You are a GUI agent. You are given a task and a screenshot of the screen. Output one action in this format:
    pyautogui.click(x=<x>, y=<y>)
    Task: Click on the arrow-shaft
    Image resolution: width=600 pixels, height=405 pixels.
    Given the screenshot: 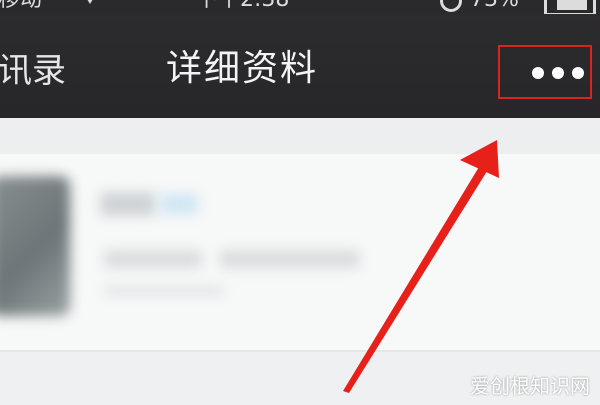 What is the action you would take?
    pyautogui.click(x=416, y=277)
    